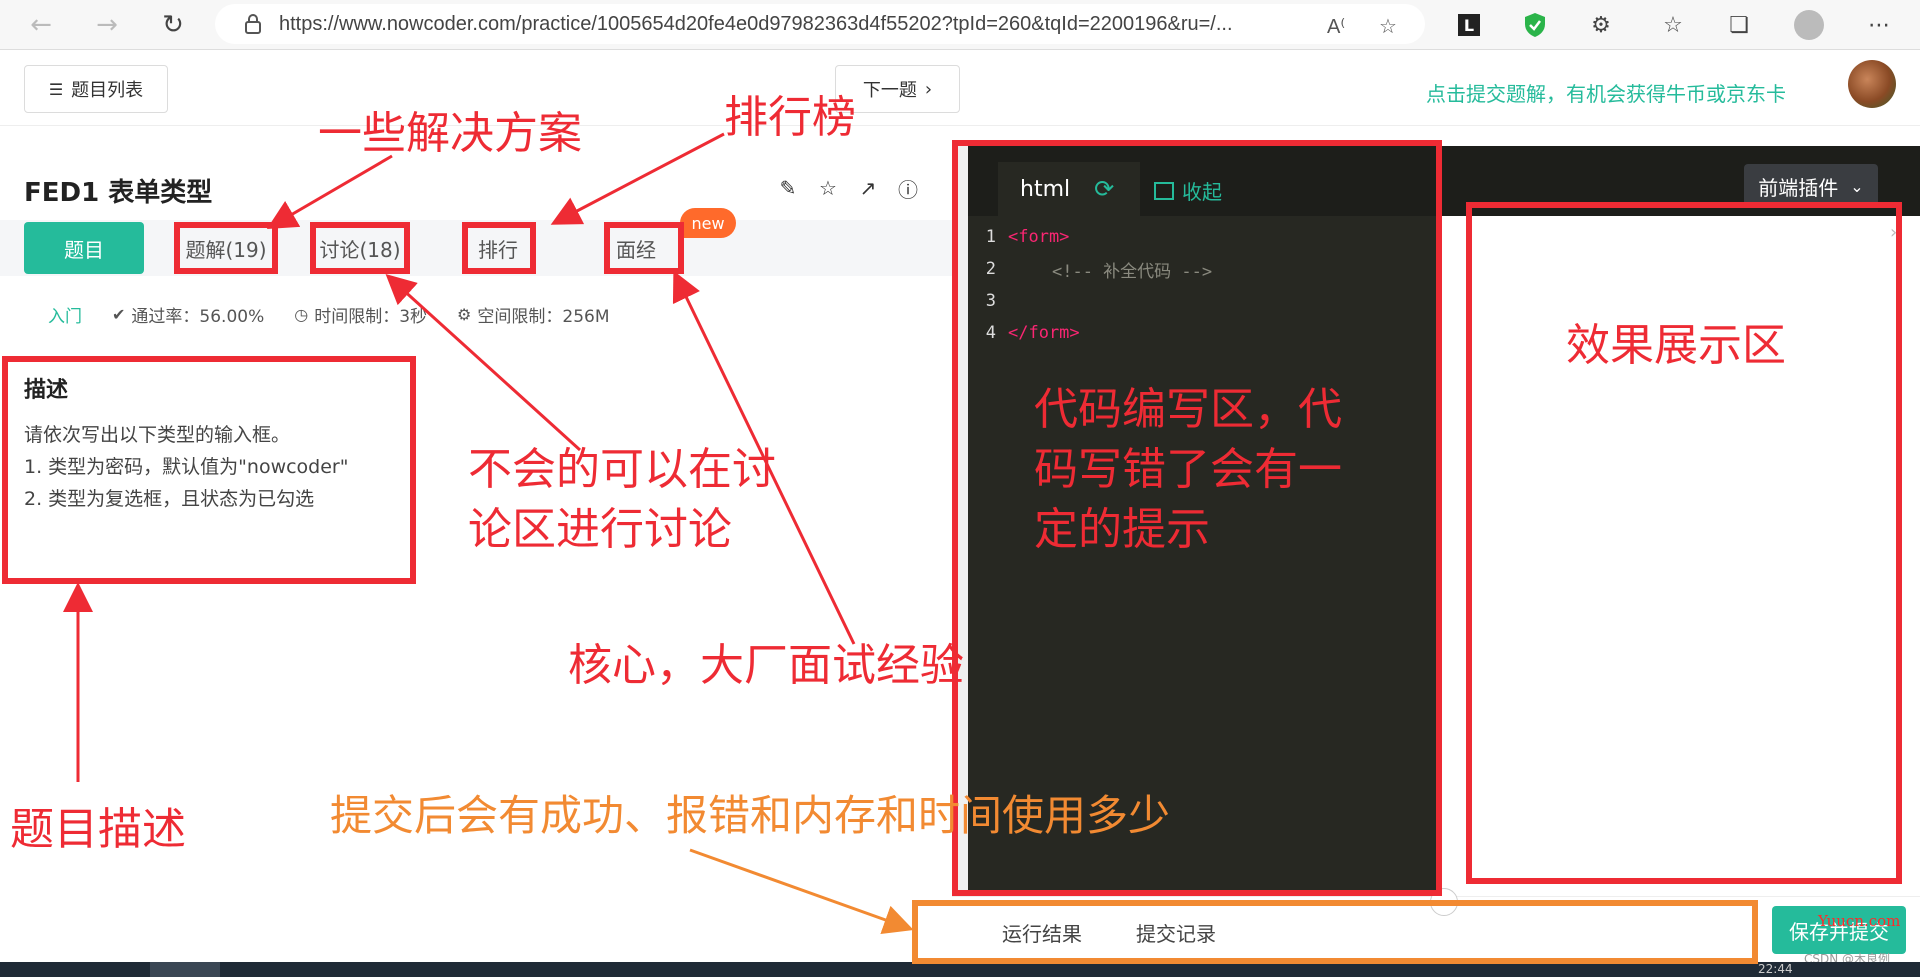 This screenshot has width=1920, height=977. Describe the element at coordinates (118, 193) in the screenshot. I see `problem-title: FED1 表单类型` at that location.